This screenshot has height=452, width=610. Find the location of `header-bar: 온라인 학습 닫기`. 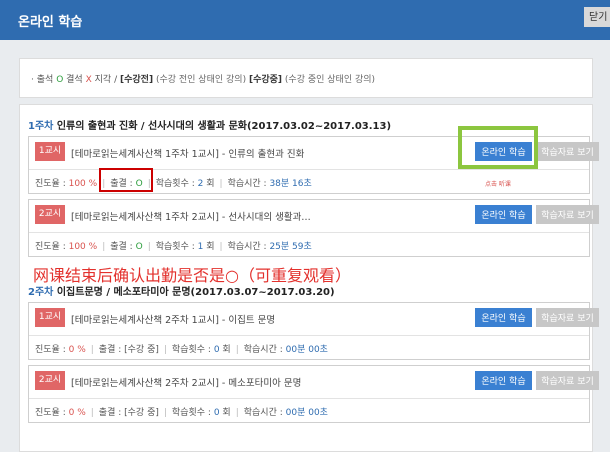

header-bar: 온라인 학습 닫기 is located at coordinates (305, 20).